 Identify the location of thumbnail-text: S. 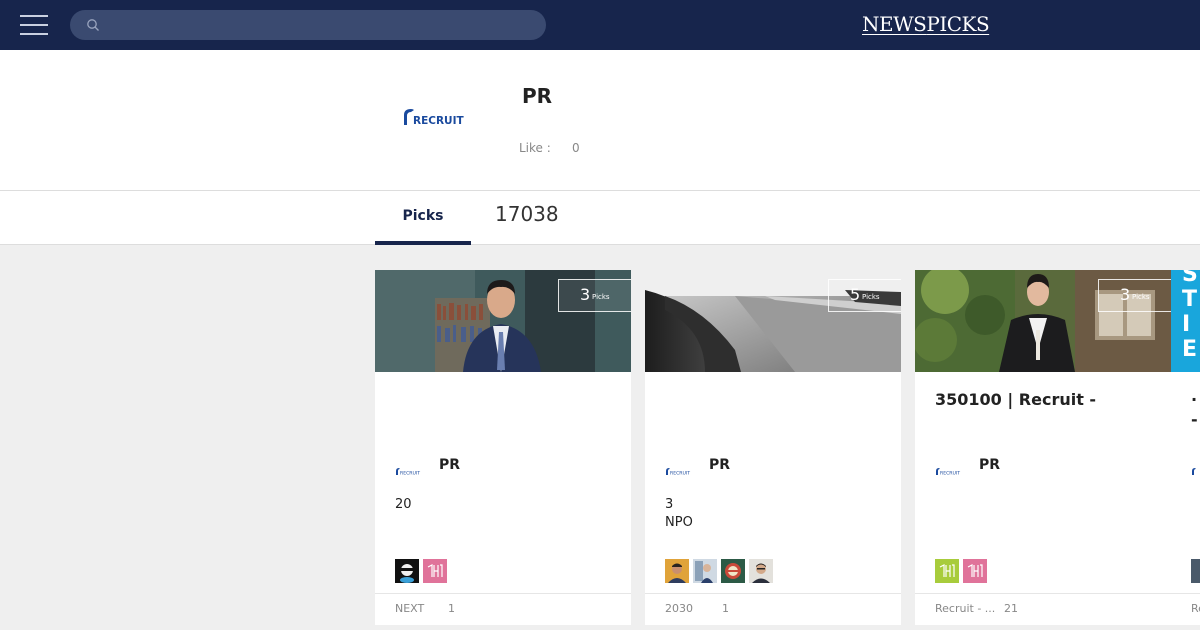
(1190, 278).